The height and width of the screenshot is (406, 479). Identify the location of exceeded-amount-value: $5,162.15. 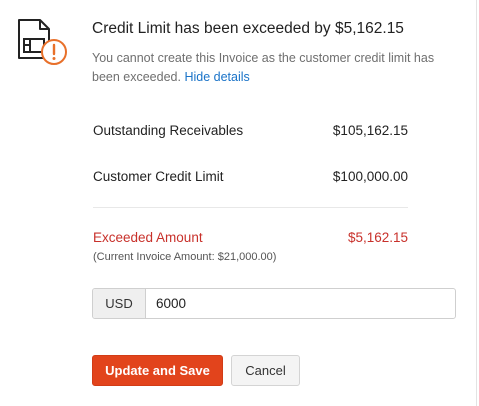
(377, 237).